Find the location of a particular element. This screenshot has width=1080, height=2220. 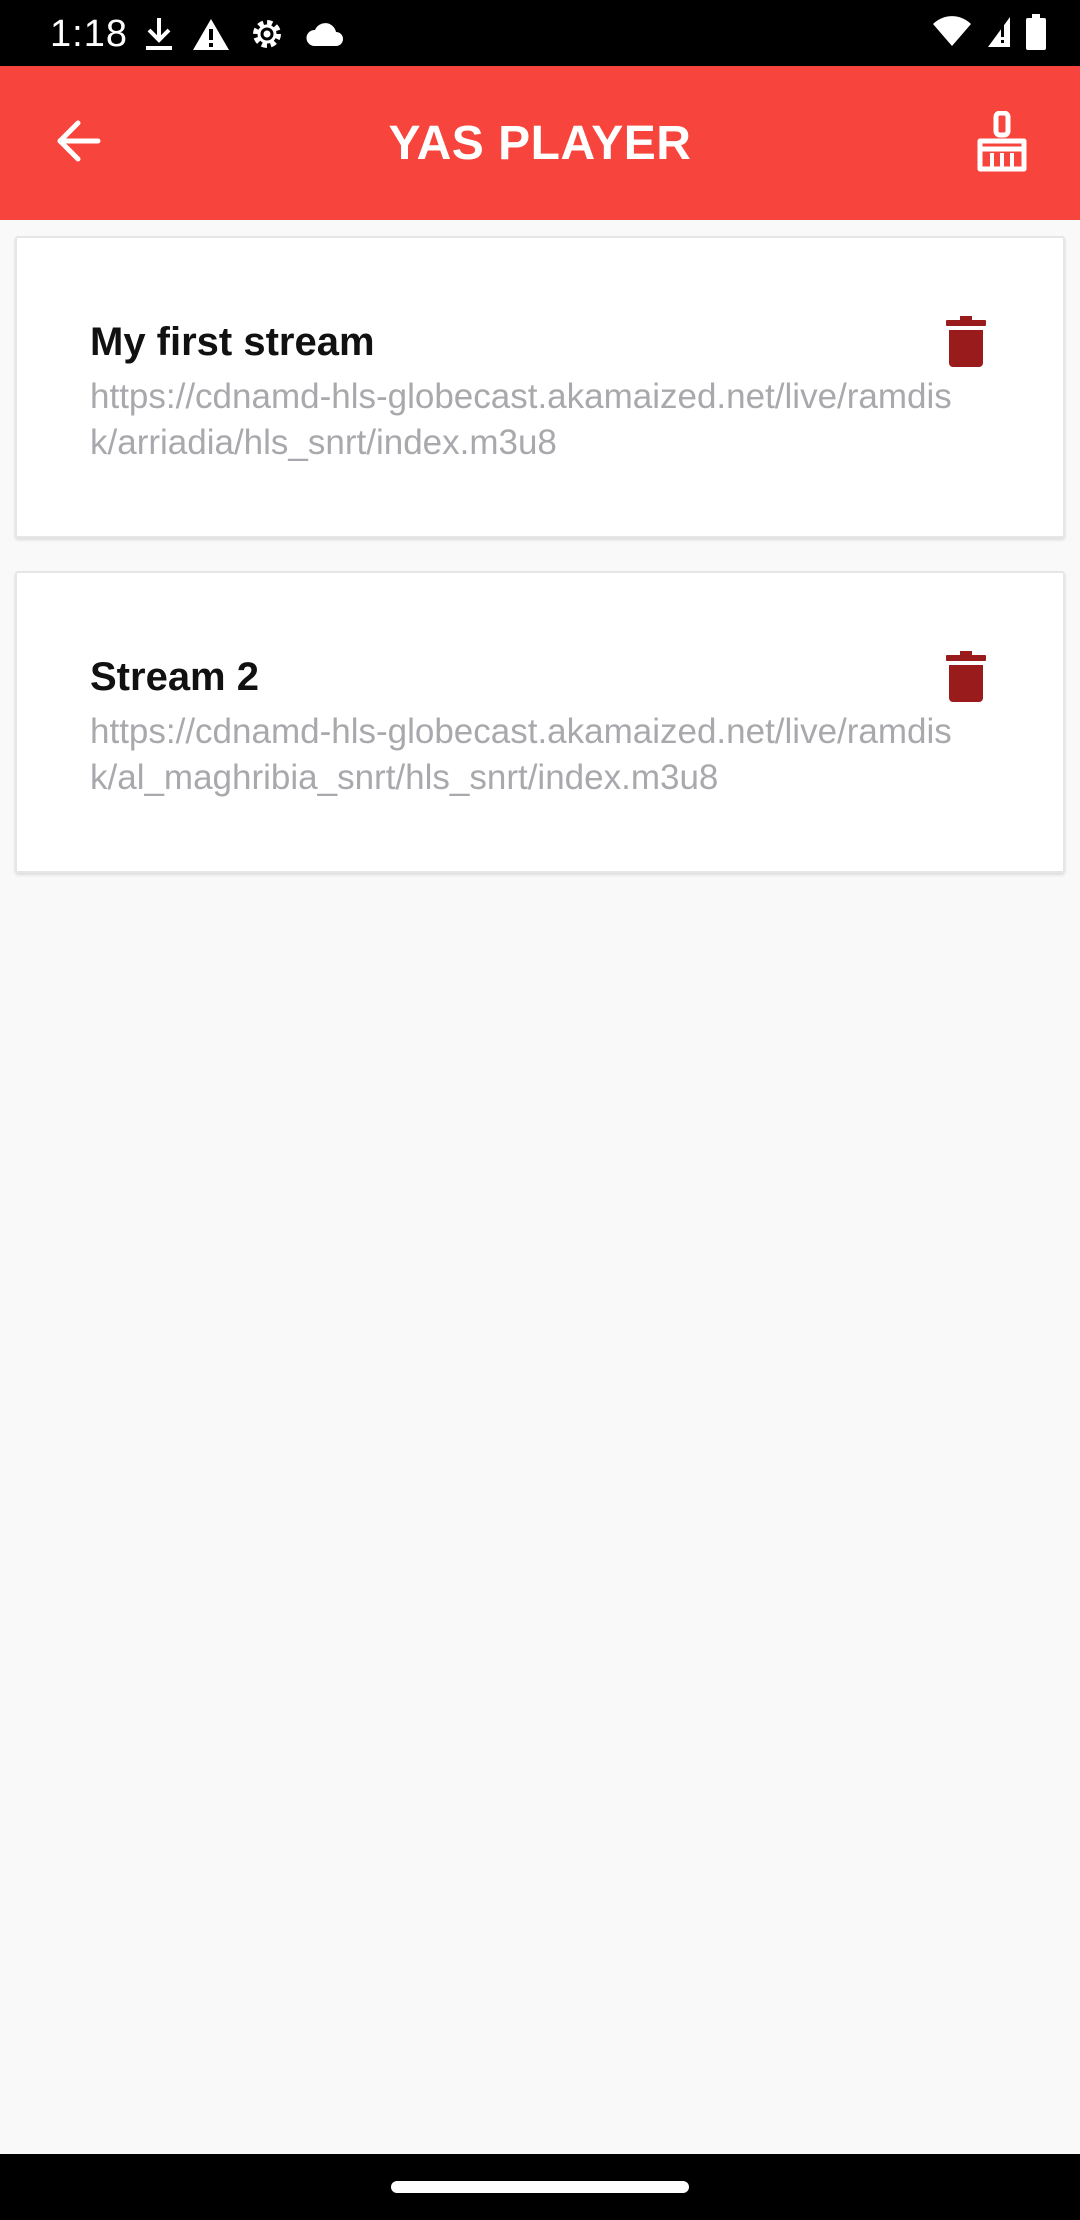

signal-icon is located at coordinates (999, 32).